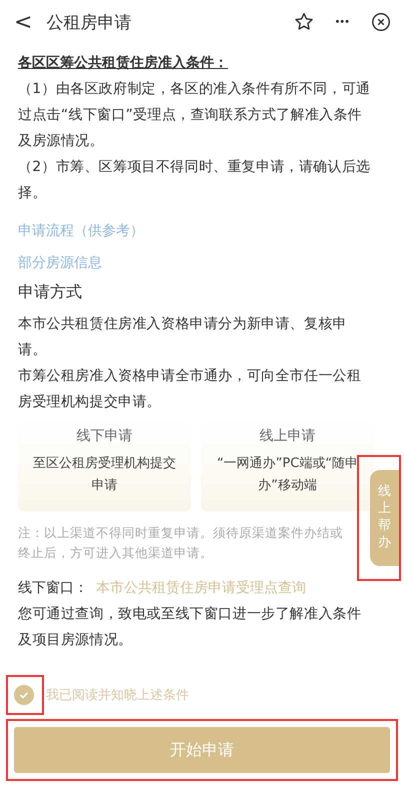 The image size is (404, 792). I want to click on start-button: 开始申请, so click(202, 750).